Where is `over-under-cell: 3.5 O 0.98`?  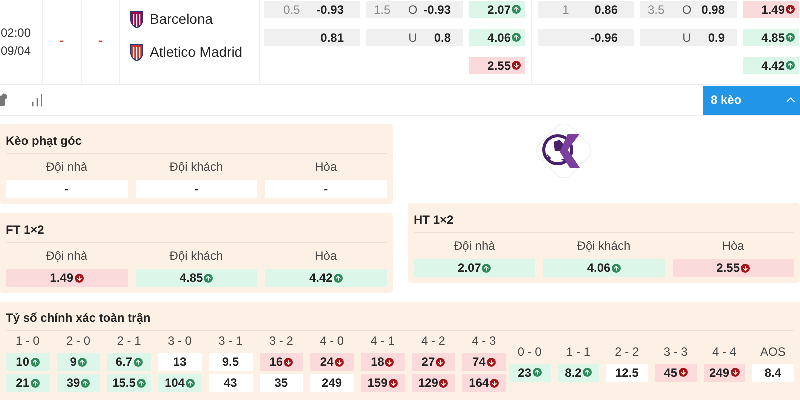
over-under-cell: 3.5 O 0.98 is located at coordinates (688, 9).